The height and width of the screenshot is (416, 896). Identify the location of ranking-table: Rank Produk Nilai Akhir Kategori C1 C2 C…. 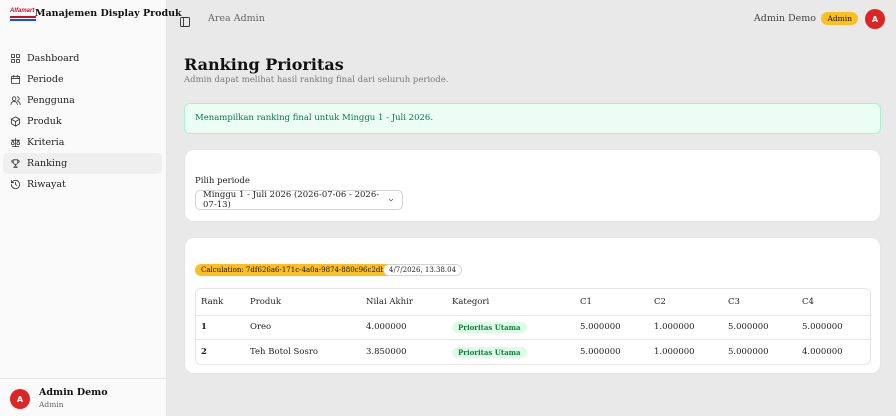
(533, 326).